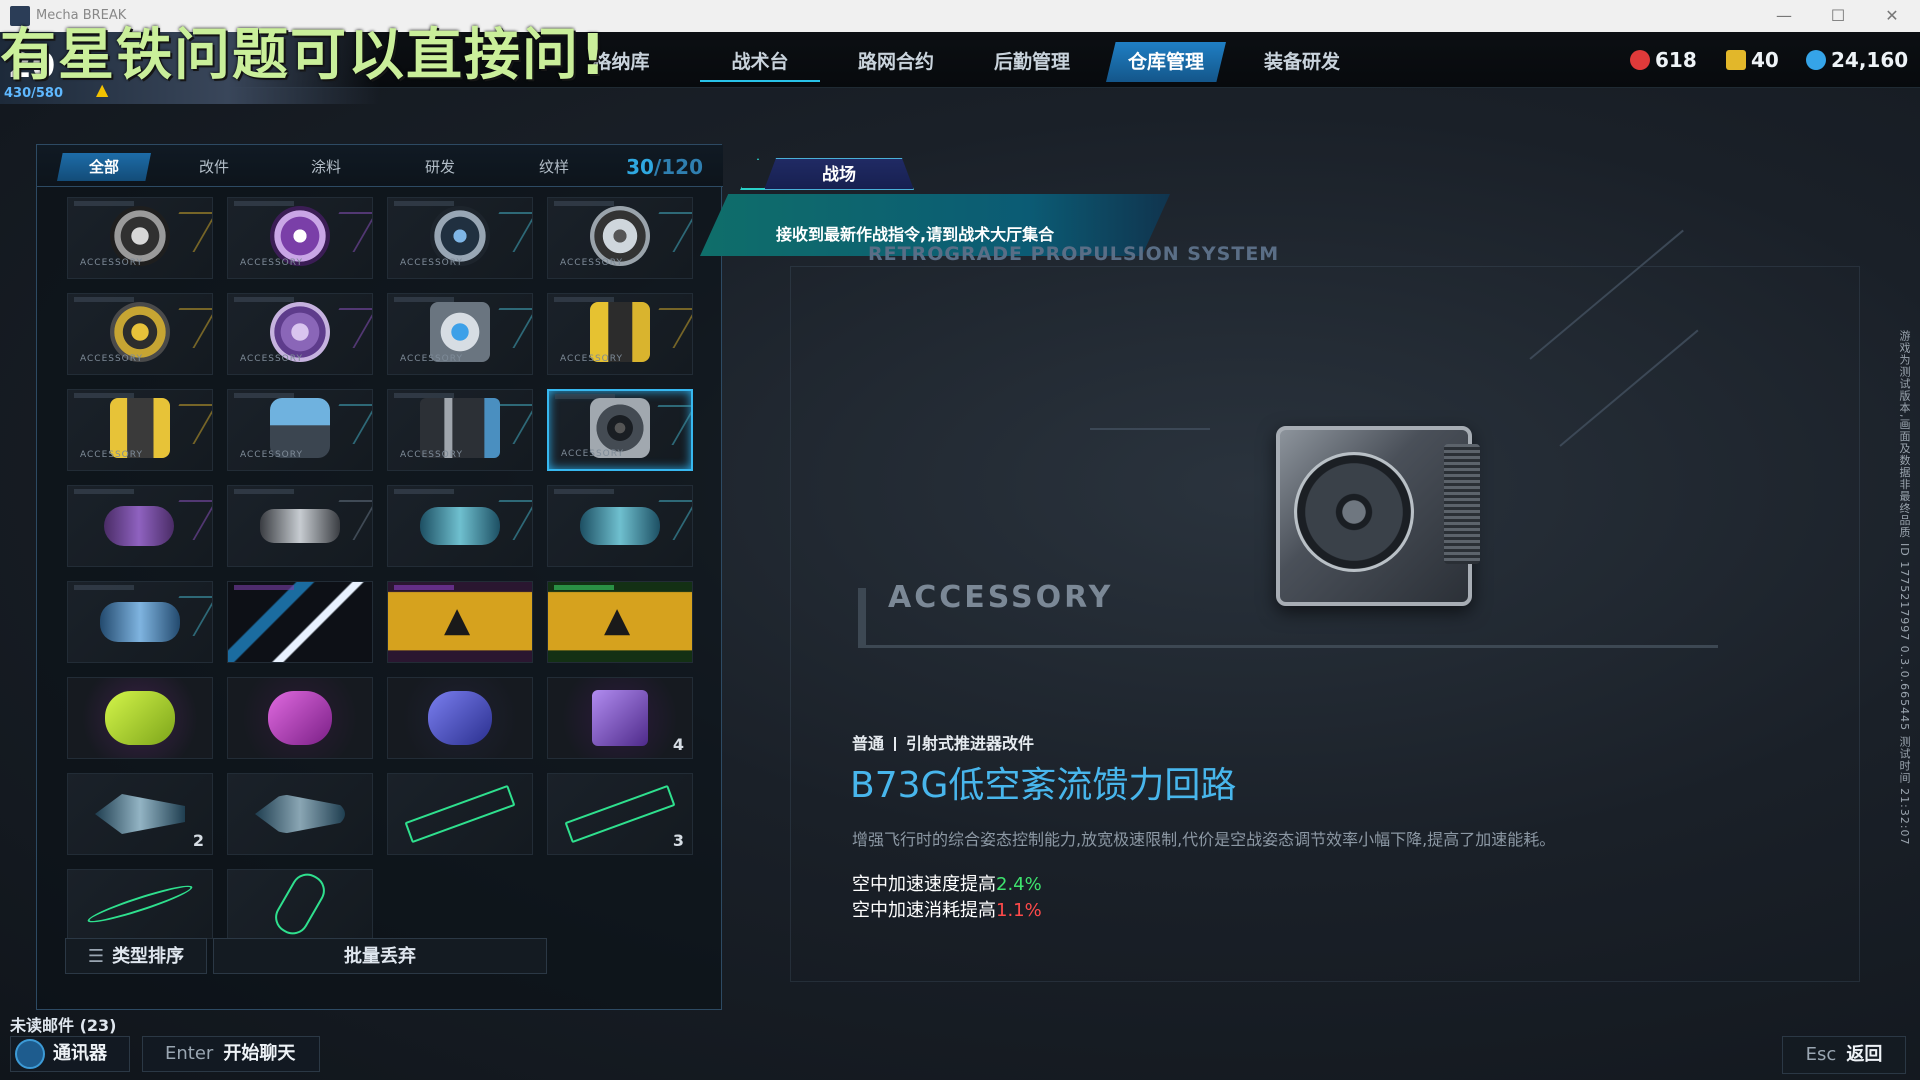  What do you see at coordinates (868, 743) in the screenshot?
I see `rarity-label: 普通` at bounding box center [868, 743].